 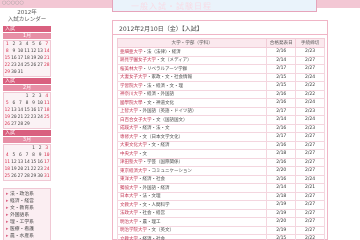 I want to click on university-link: 学習院大学, so click(x=131, y=86).